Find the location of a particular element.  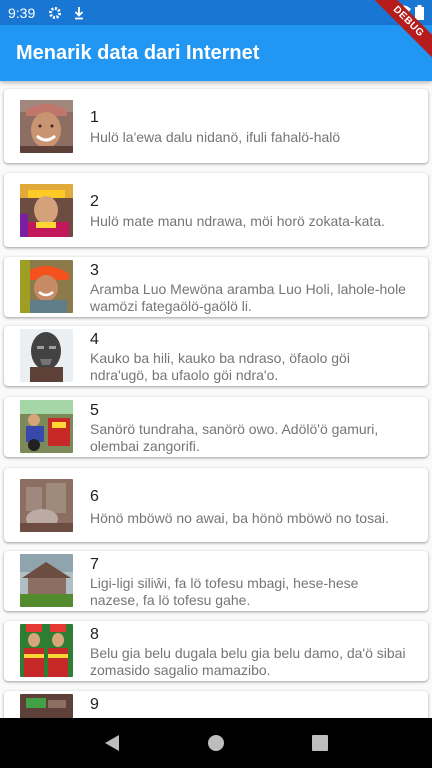

item-number: 2 is located at coordinates (94, 201).